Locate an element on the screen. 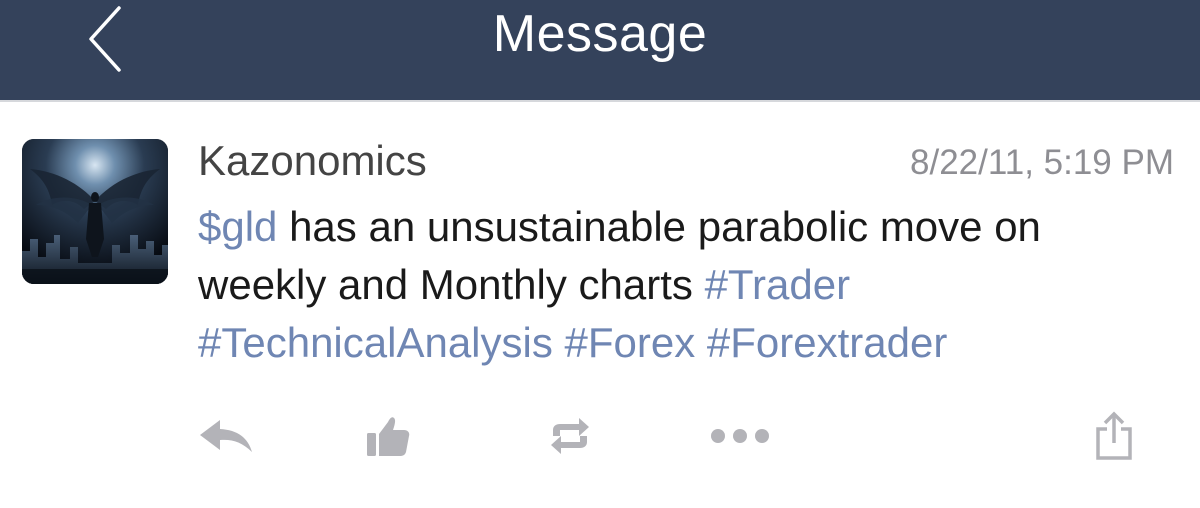  more-dots-icon is located at coordinates (740, 436).